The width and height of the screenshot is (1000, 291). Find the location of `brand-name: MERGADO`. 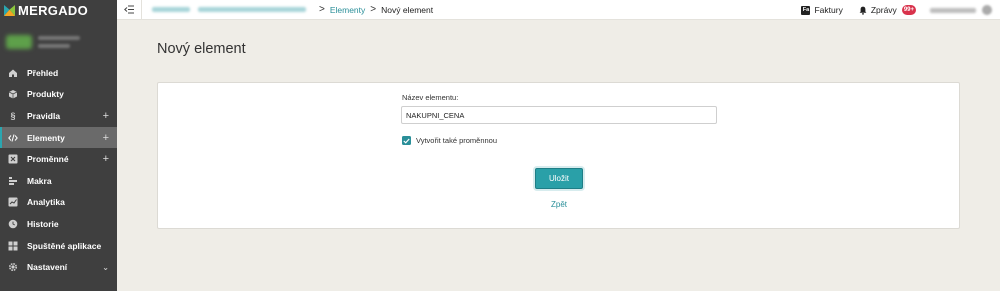

brand-name: MERGADO is located at coordinates (53, 10).